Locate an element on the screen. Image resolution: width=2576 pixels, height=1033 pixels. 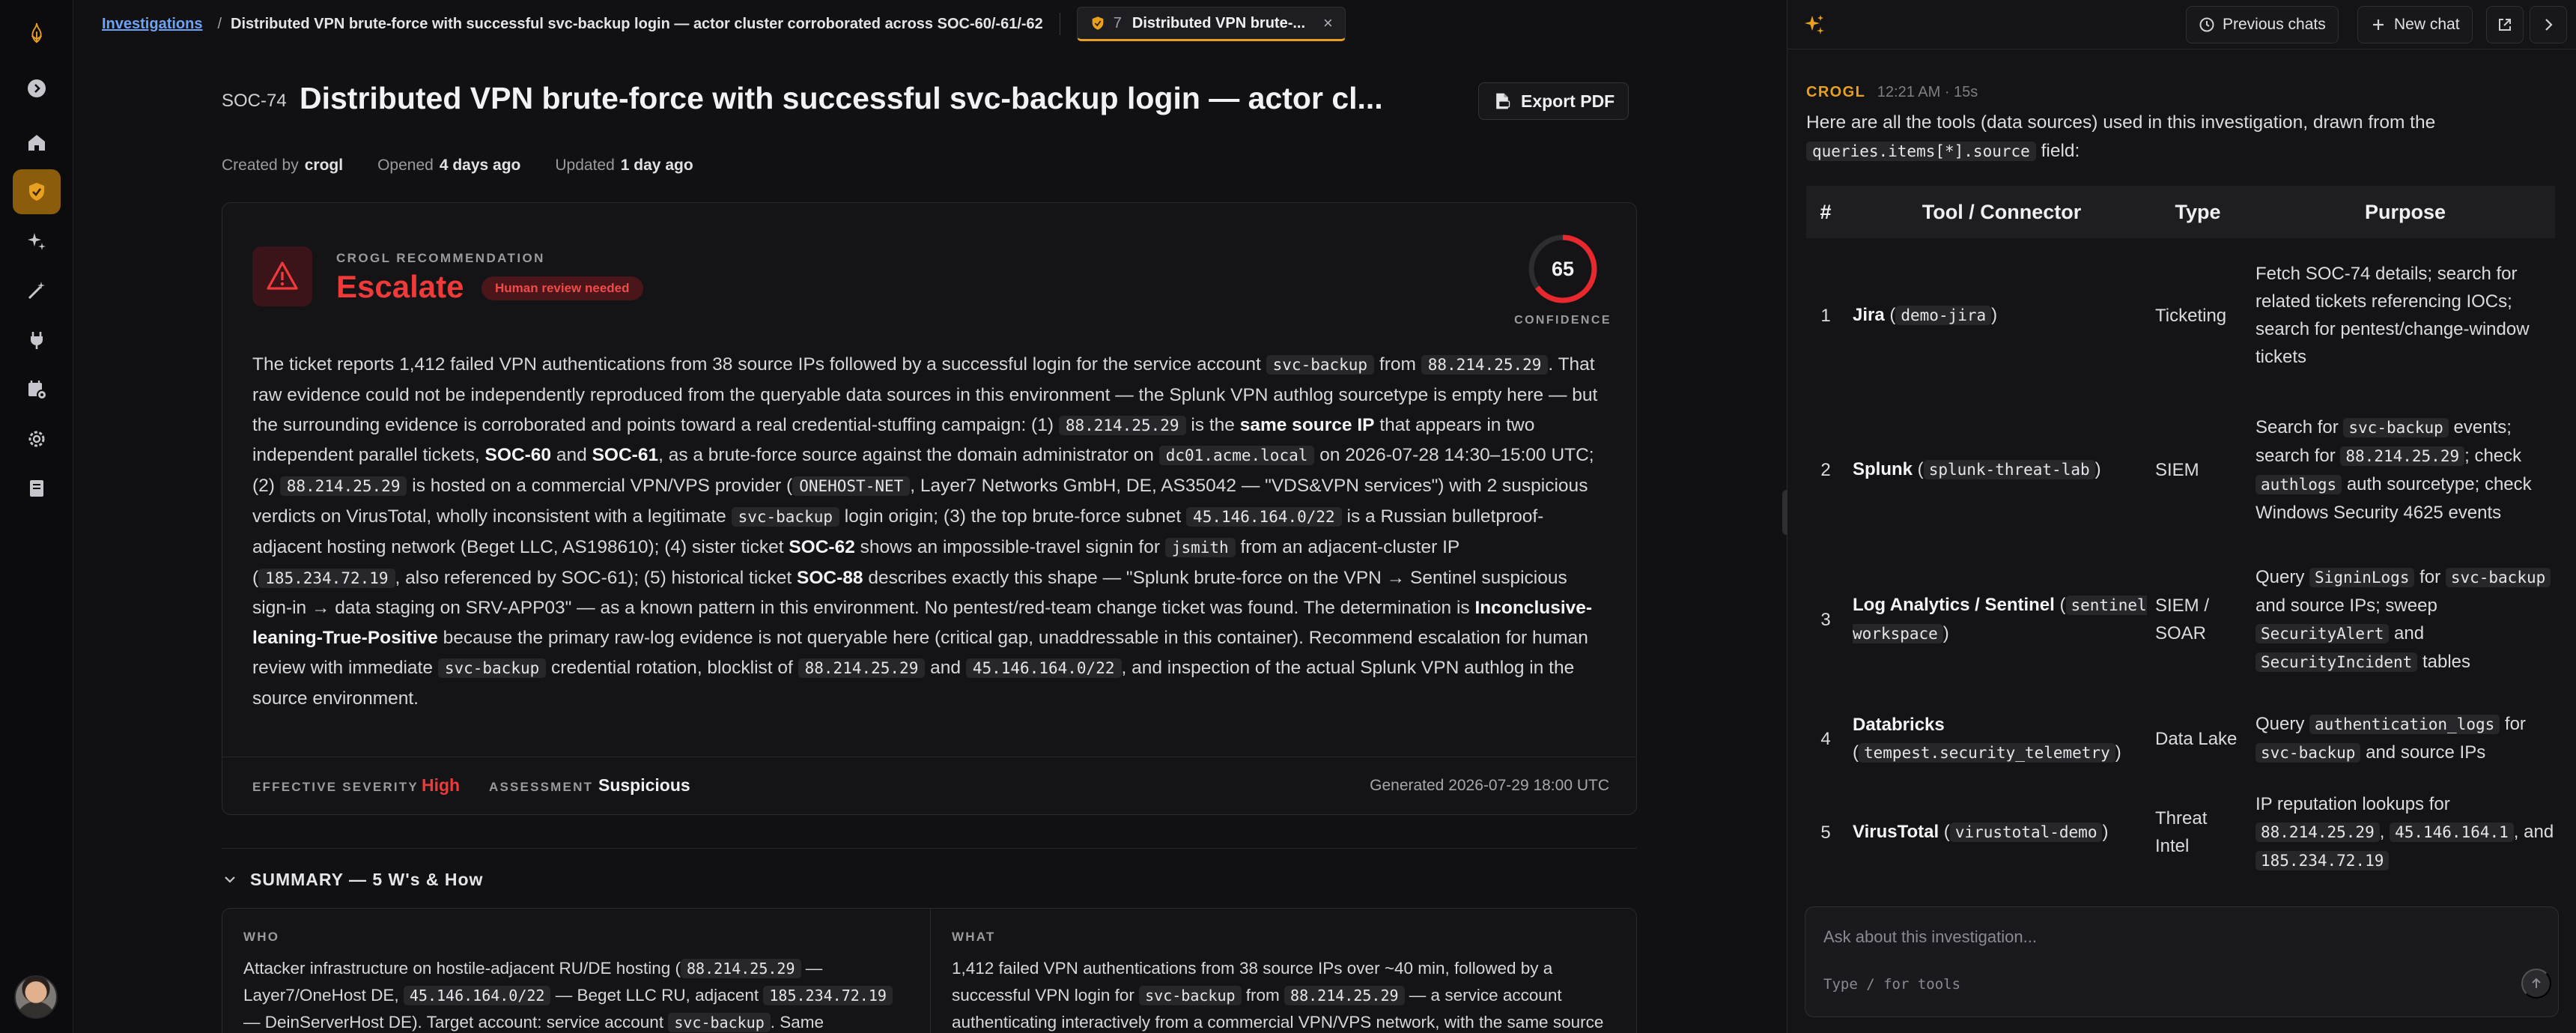
plug-icon is located at coordinates (37, 340).